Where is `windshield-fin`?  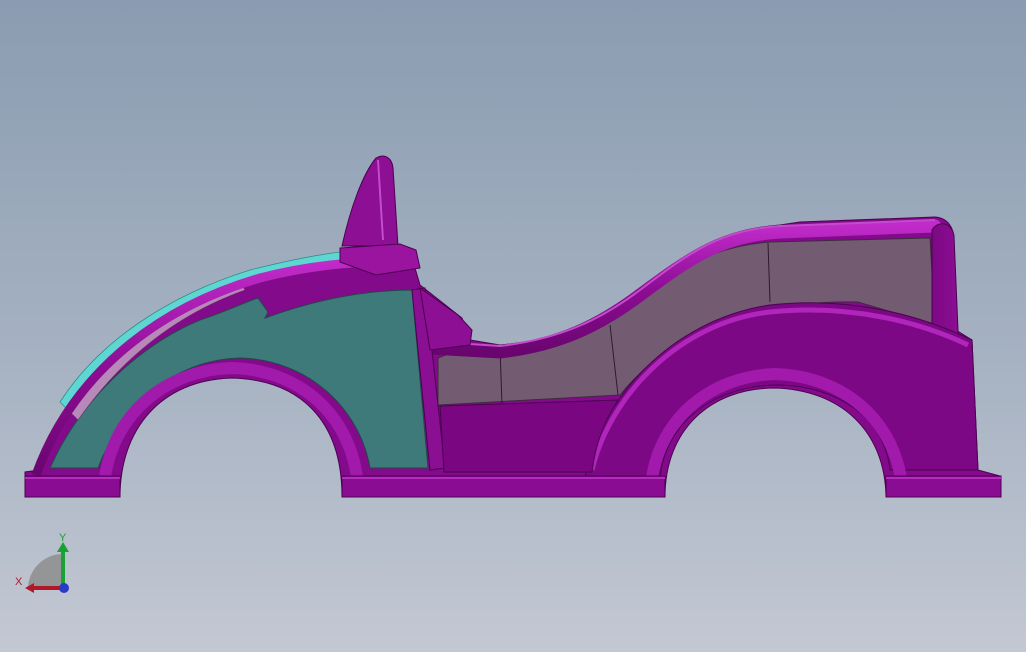
windshield-fin is located at coordinates (370, 201).